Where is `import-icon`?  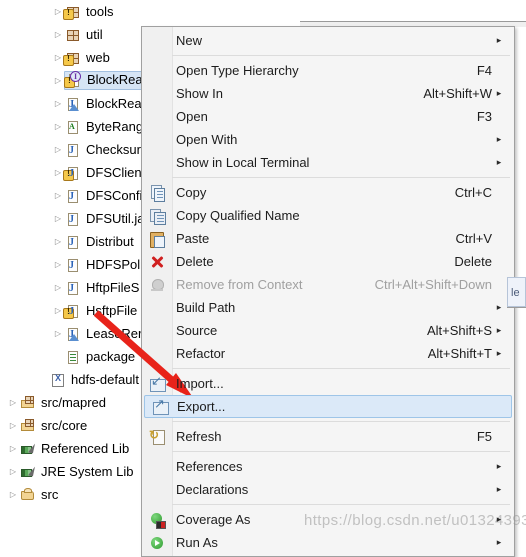
import-icon is located at coordinates (157, 382).